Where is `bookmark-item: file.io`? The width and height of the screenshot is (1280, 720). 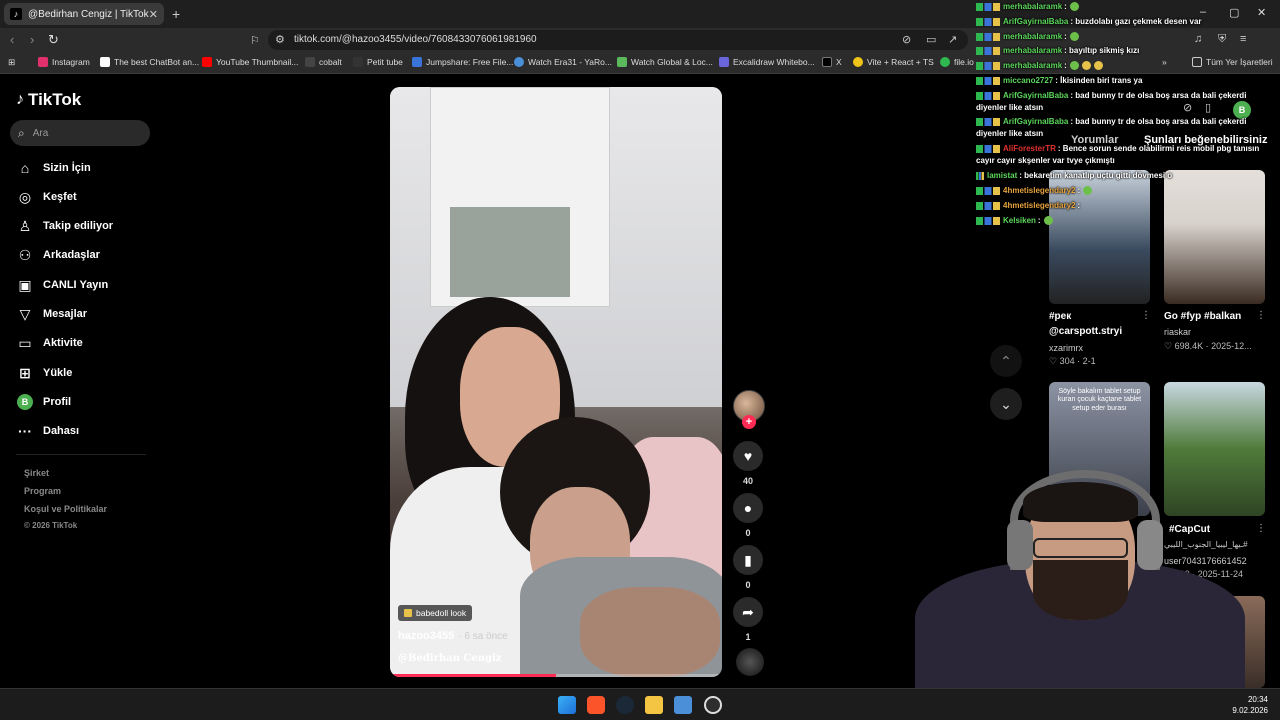 bookmark-item: file.io is located at coordinates (957, 62).